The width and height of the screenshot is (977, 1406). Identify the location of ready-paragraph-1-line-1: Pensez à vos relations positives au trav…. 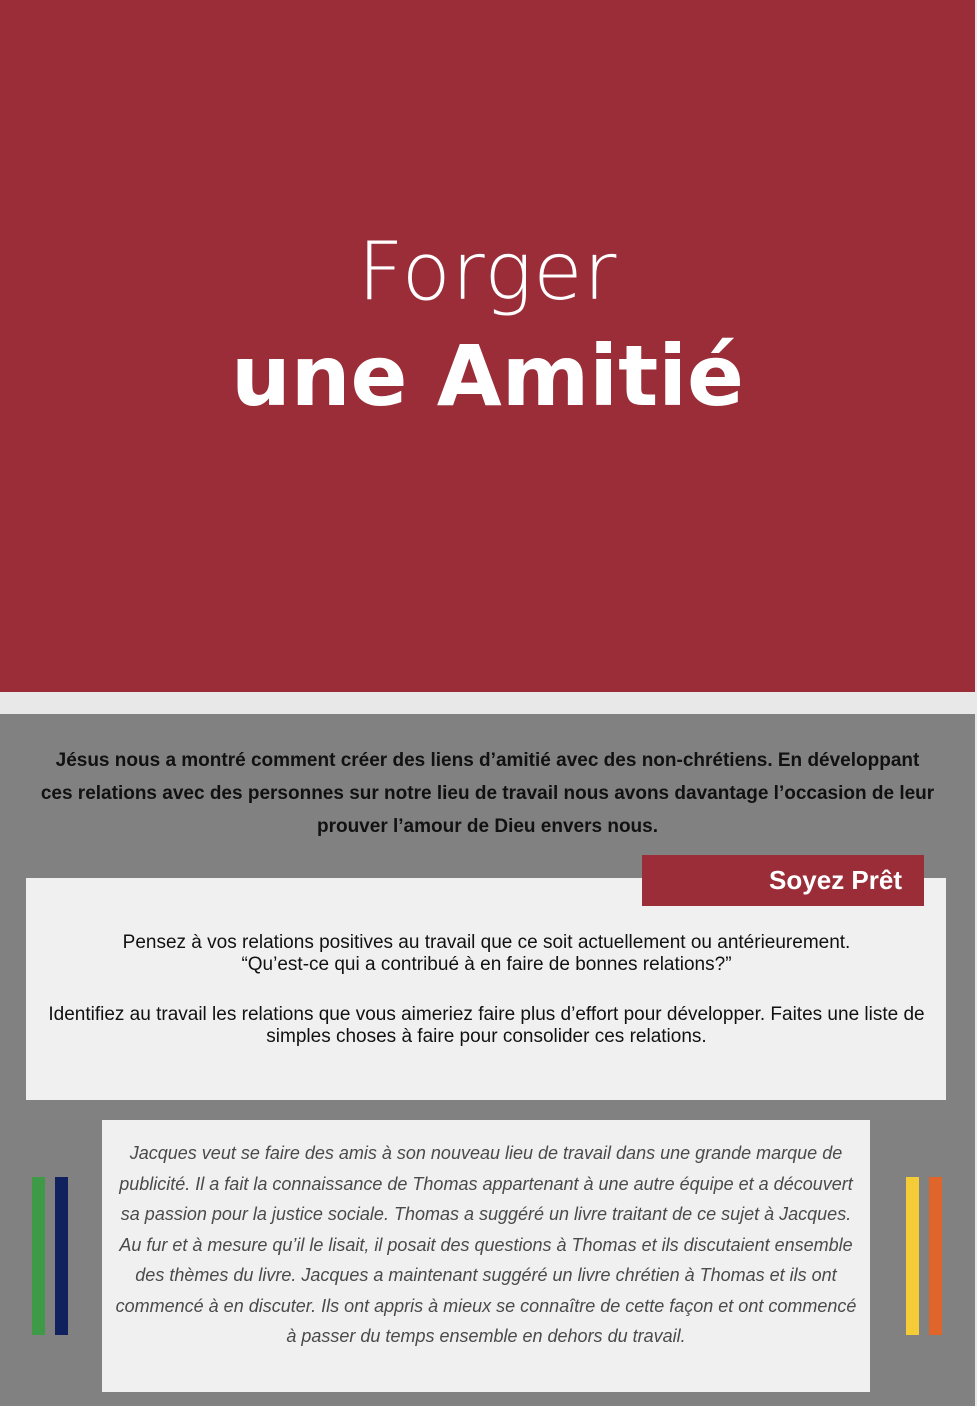
(486, 942).